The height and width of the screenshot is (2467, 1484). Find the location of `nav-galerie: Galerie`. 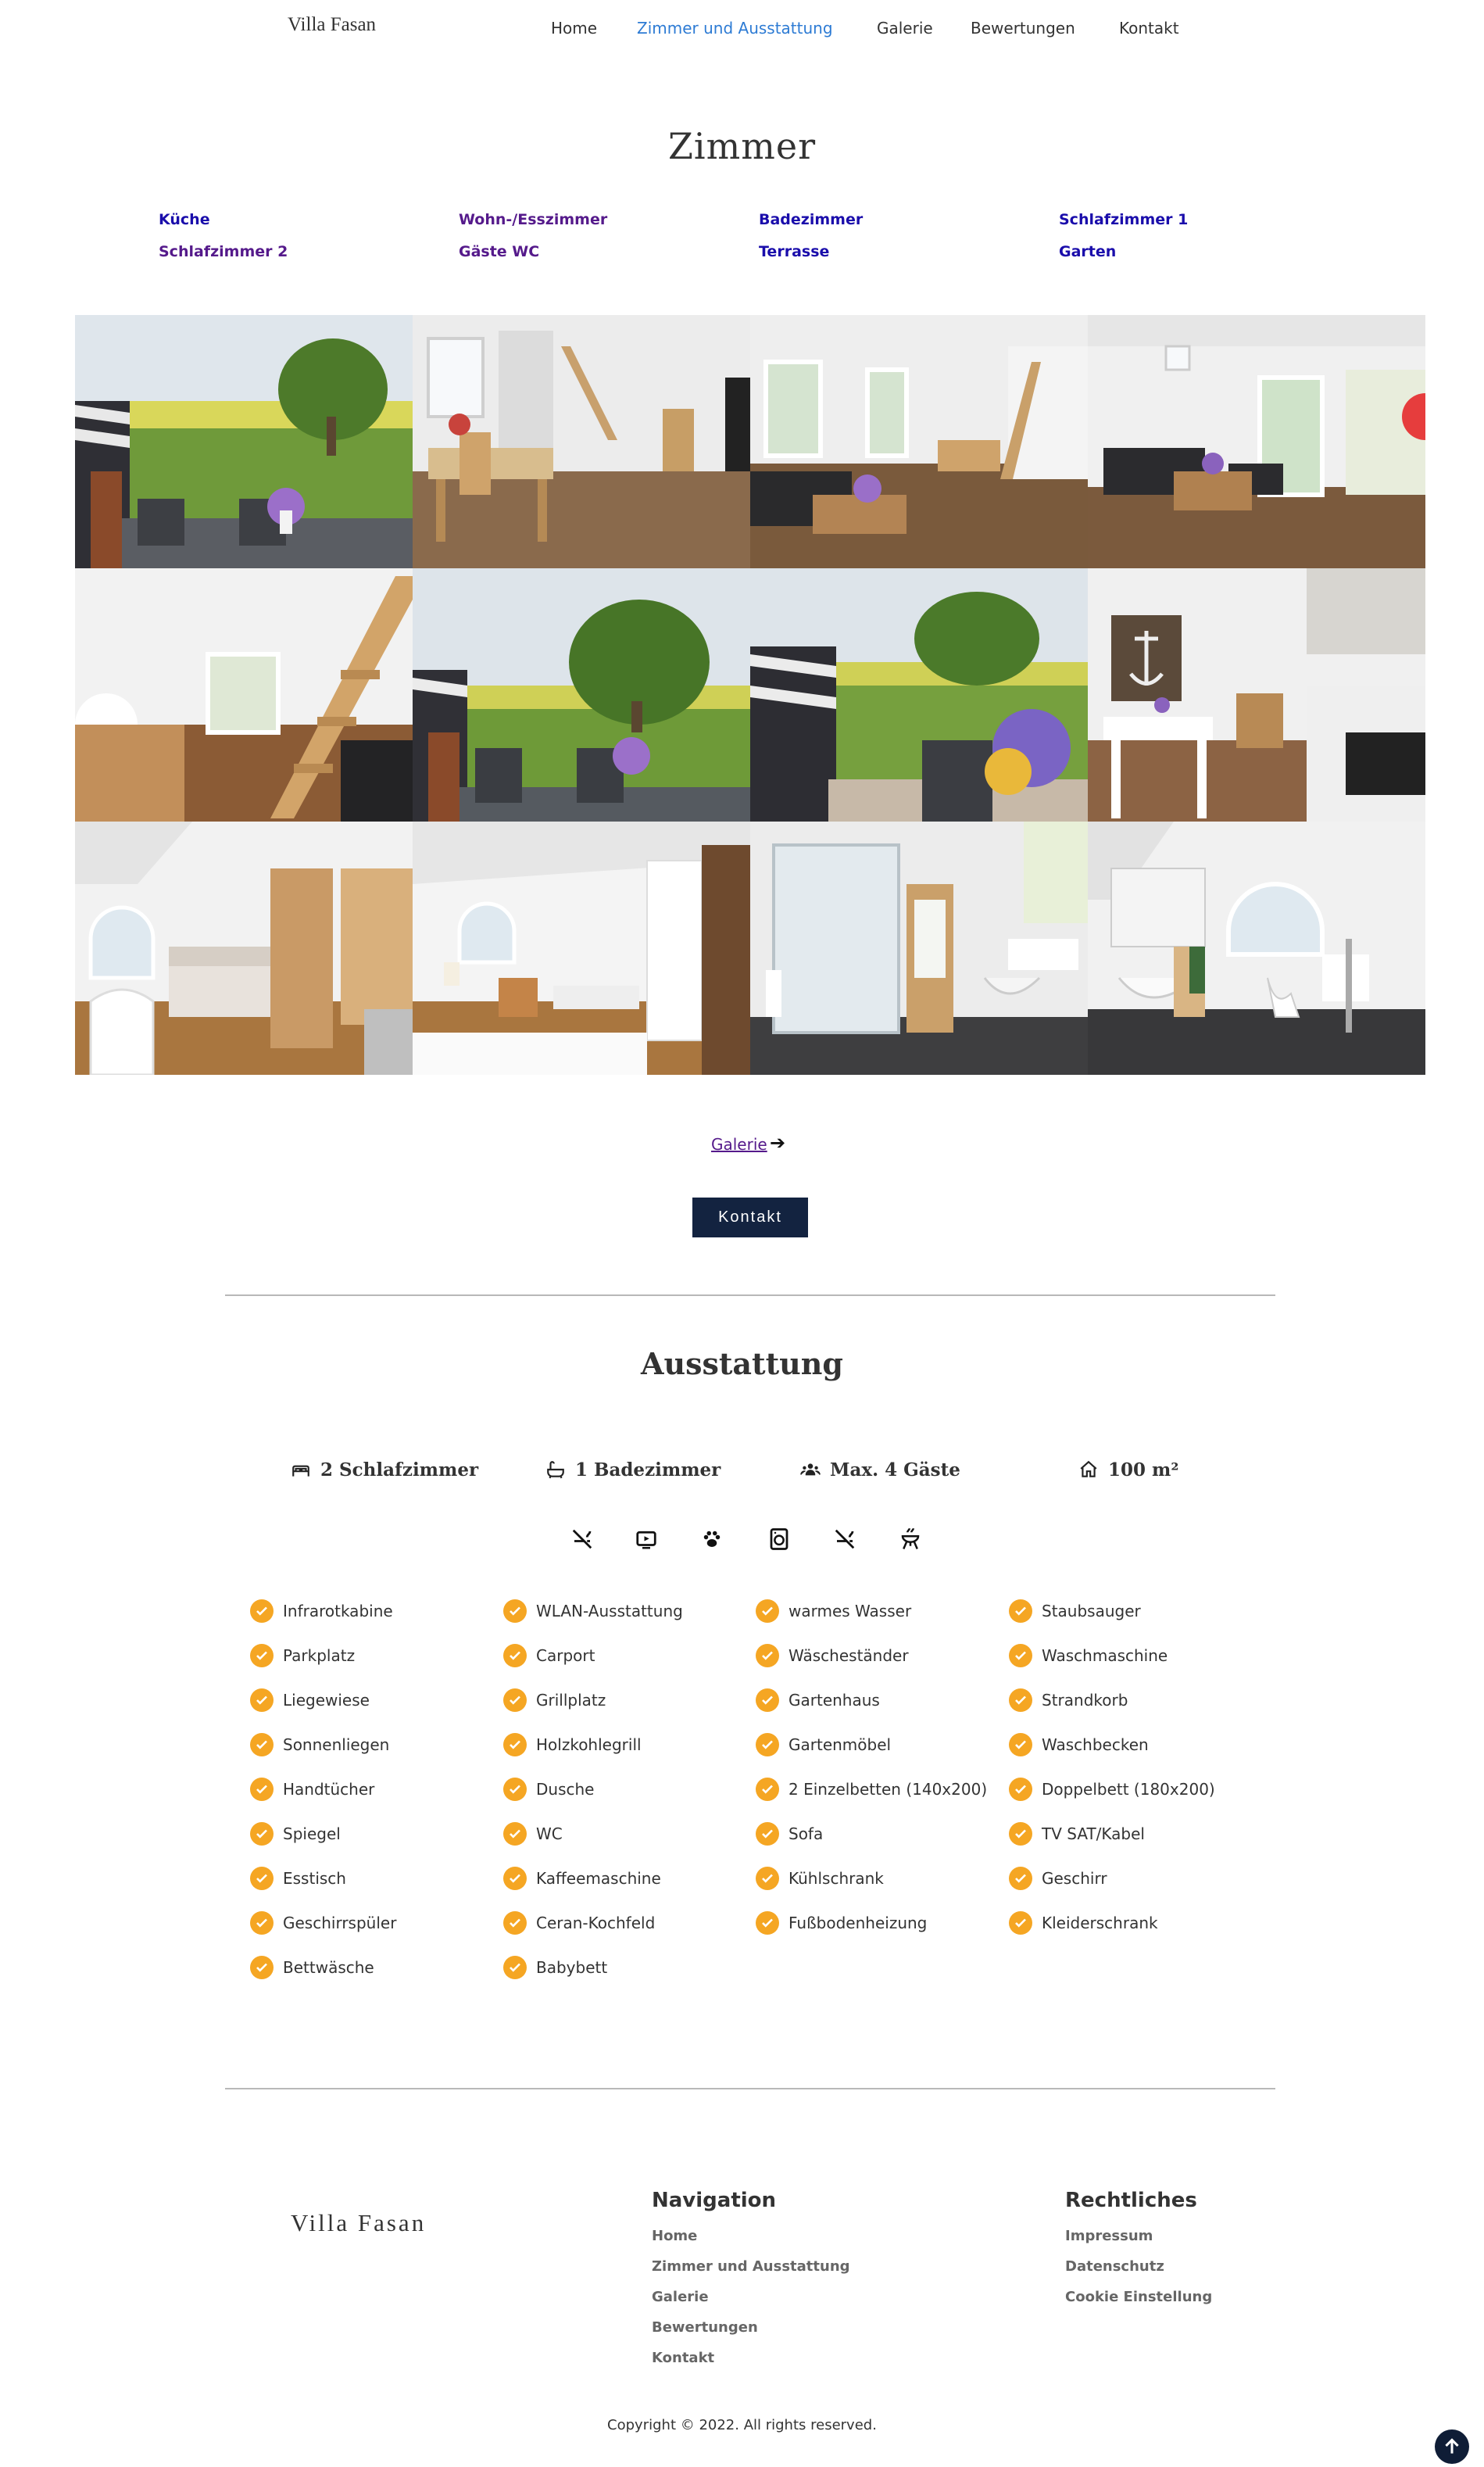

nav-galerie: Galerie is located at coordinates (905, 28).